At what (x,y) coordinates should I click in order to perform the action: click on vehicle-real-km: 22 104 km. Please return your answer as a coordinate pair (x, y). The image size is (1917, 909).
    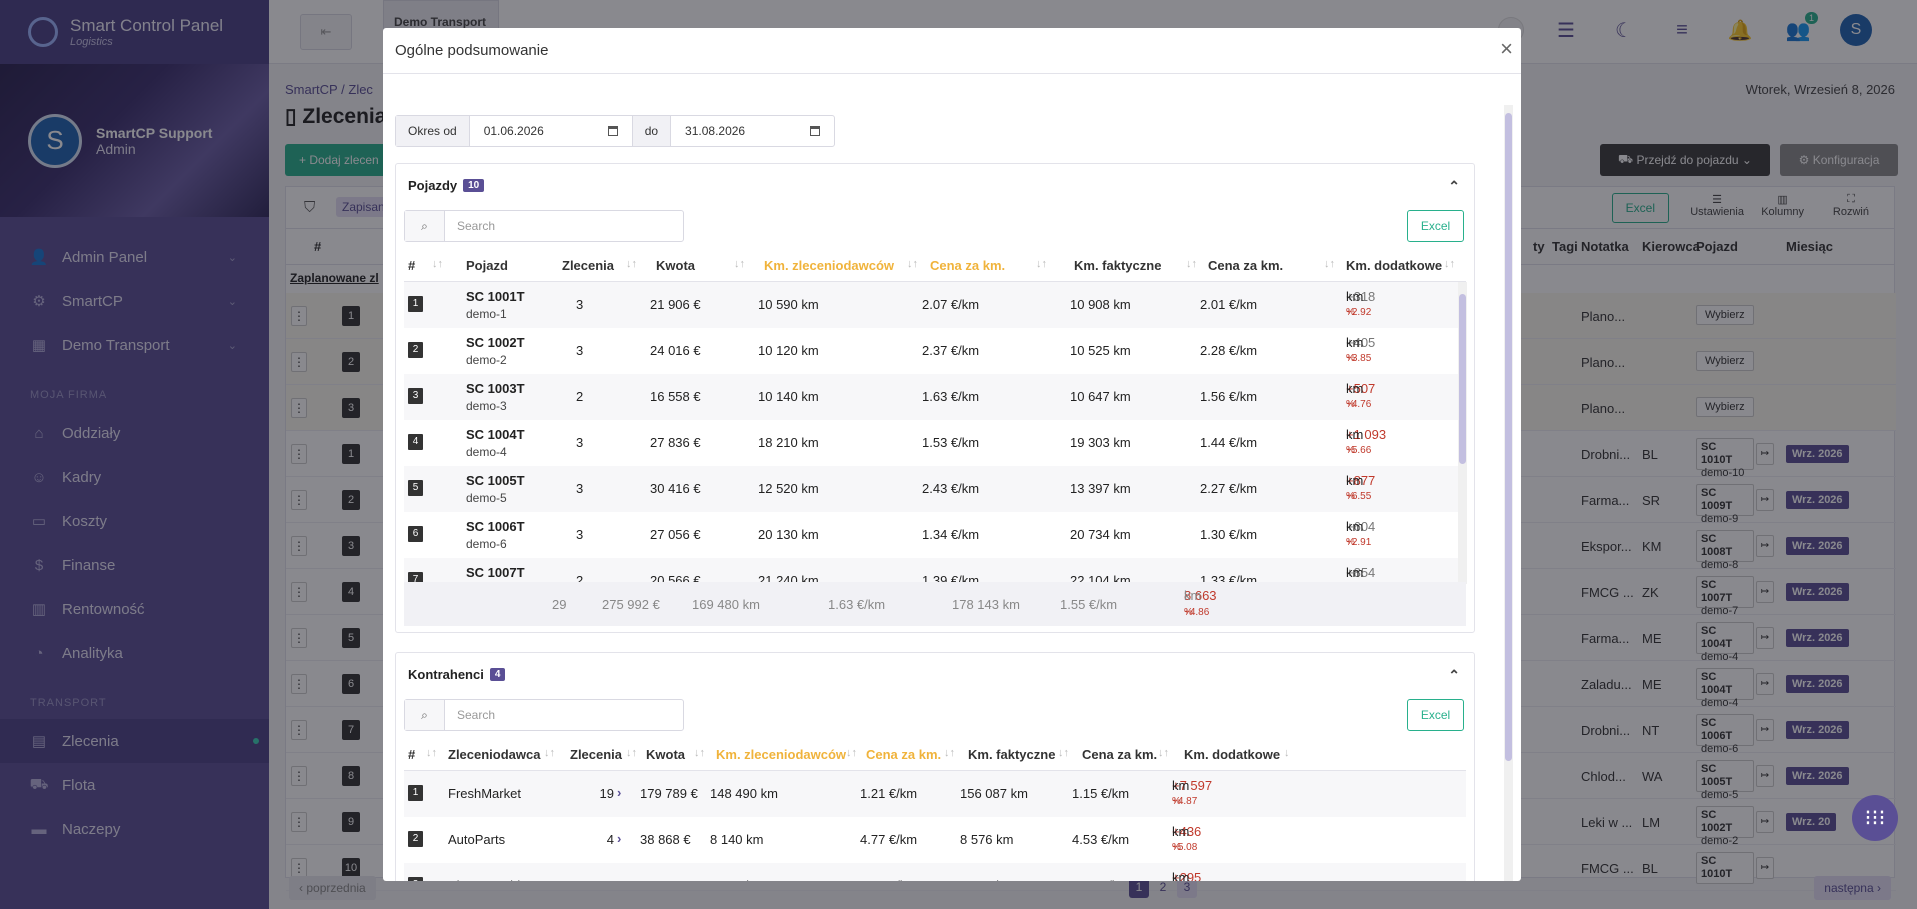
    Looking at the image, I should click on (1100, 577).